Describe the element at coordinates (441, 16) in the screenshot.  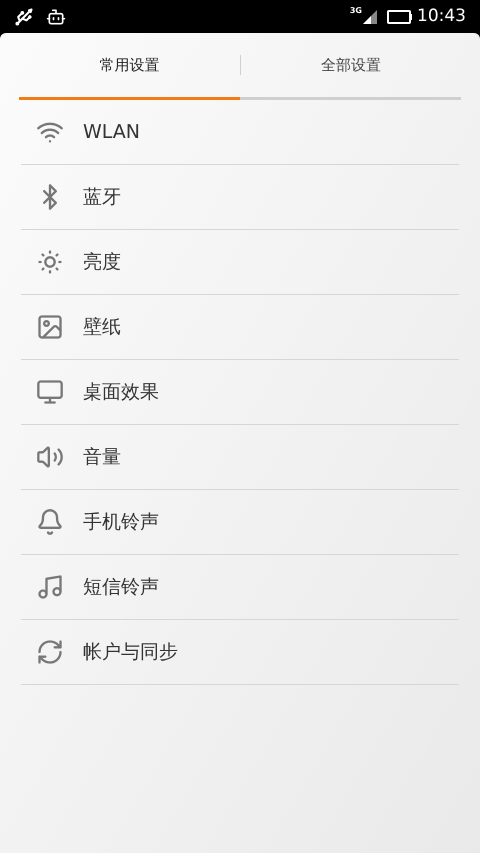
I see `clock: 10:43` at that location.